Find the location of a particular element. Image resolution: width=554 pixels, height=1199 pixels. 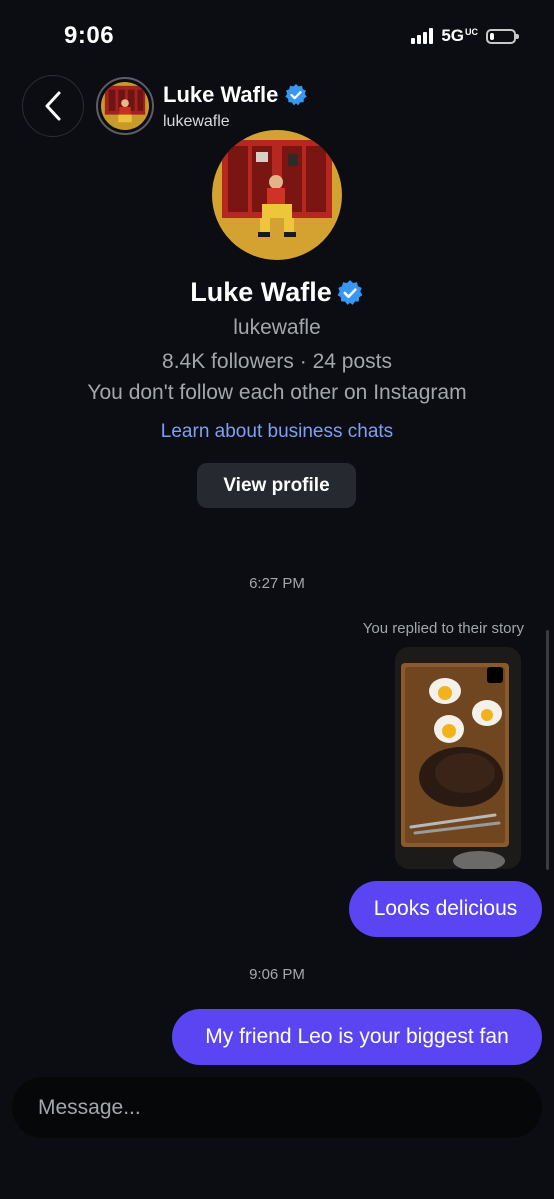

profile-image is located at coordinates (277, 195).